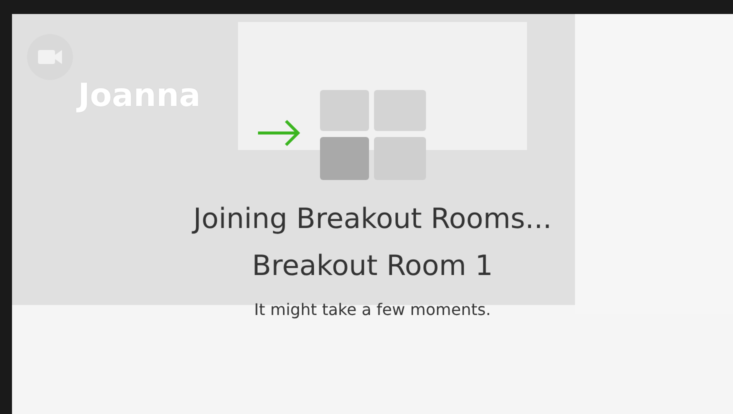  I want to click on arrow-icon, so click(279, 133).